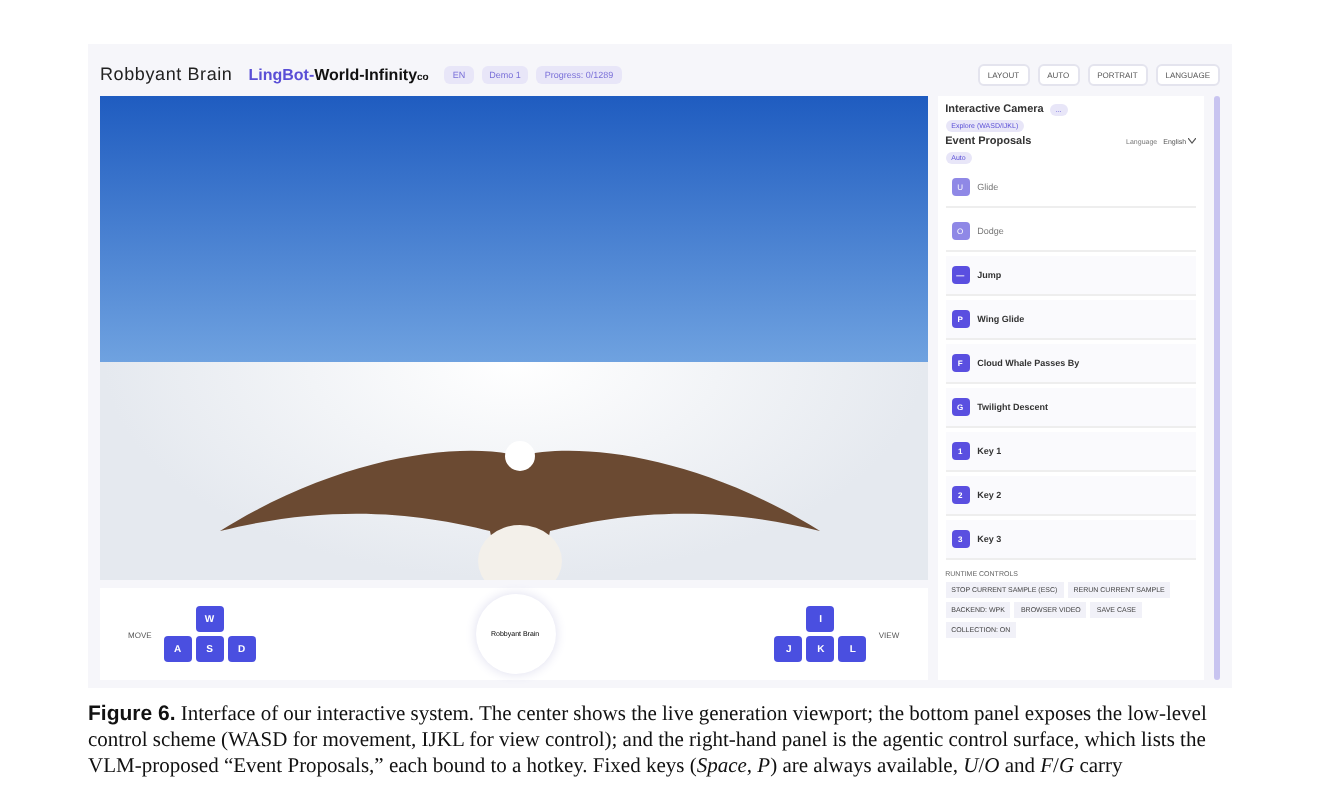  I want to click on chevron-down-icon, so click(1192, 141).